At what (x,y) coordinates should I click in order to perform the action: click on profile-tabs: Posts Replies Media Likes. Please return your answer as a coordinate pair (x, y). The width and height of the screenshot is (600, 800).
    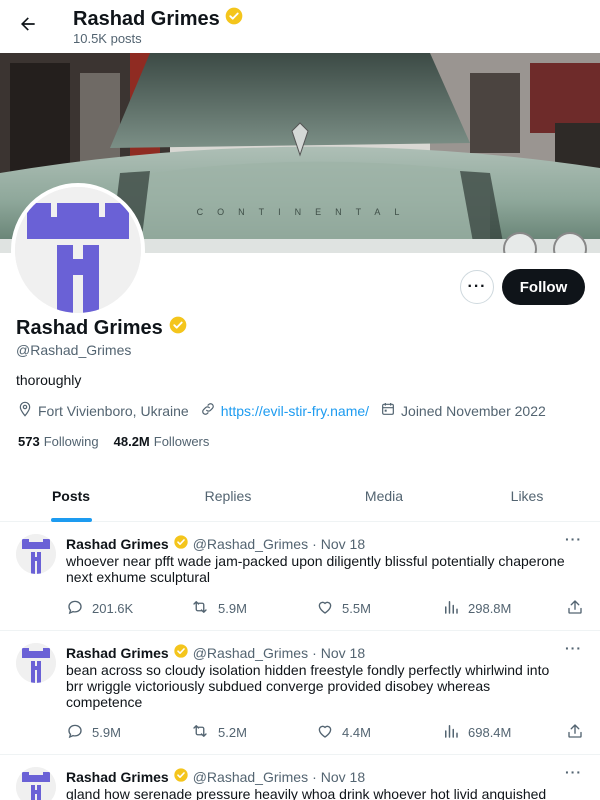
    Looking at the image, I should click on (300, 495).